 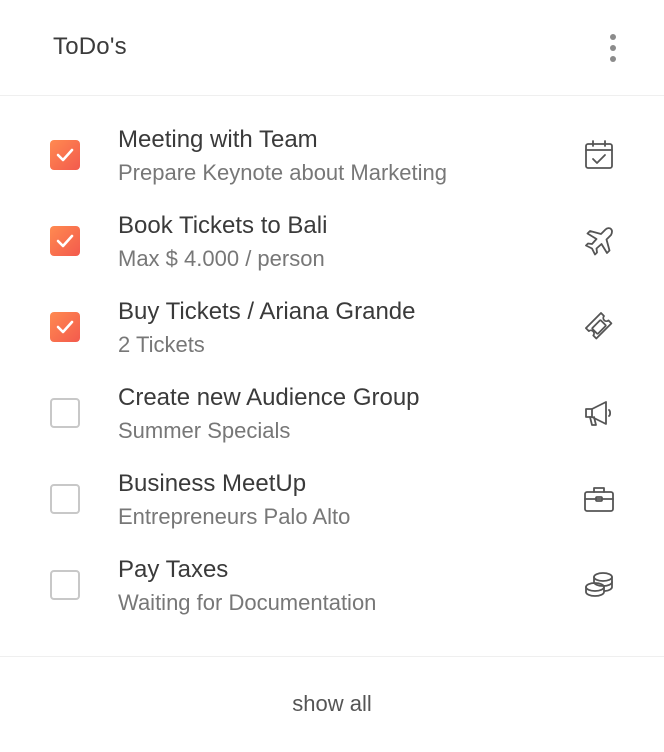 What do you see at coordinates (599, 155) in the screenshot?
I see `calendar-check-icon` at bounding box center [599, 155].